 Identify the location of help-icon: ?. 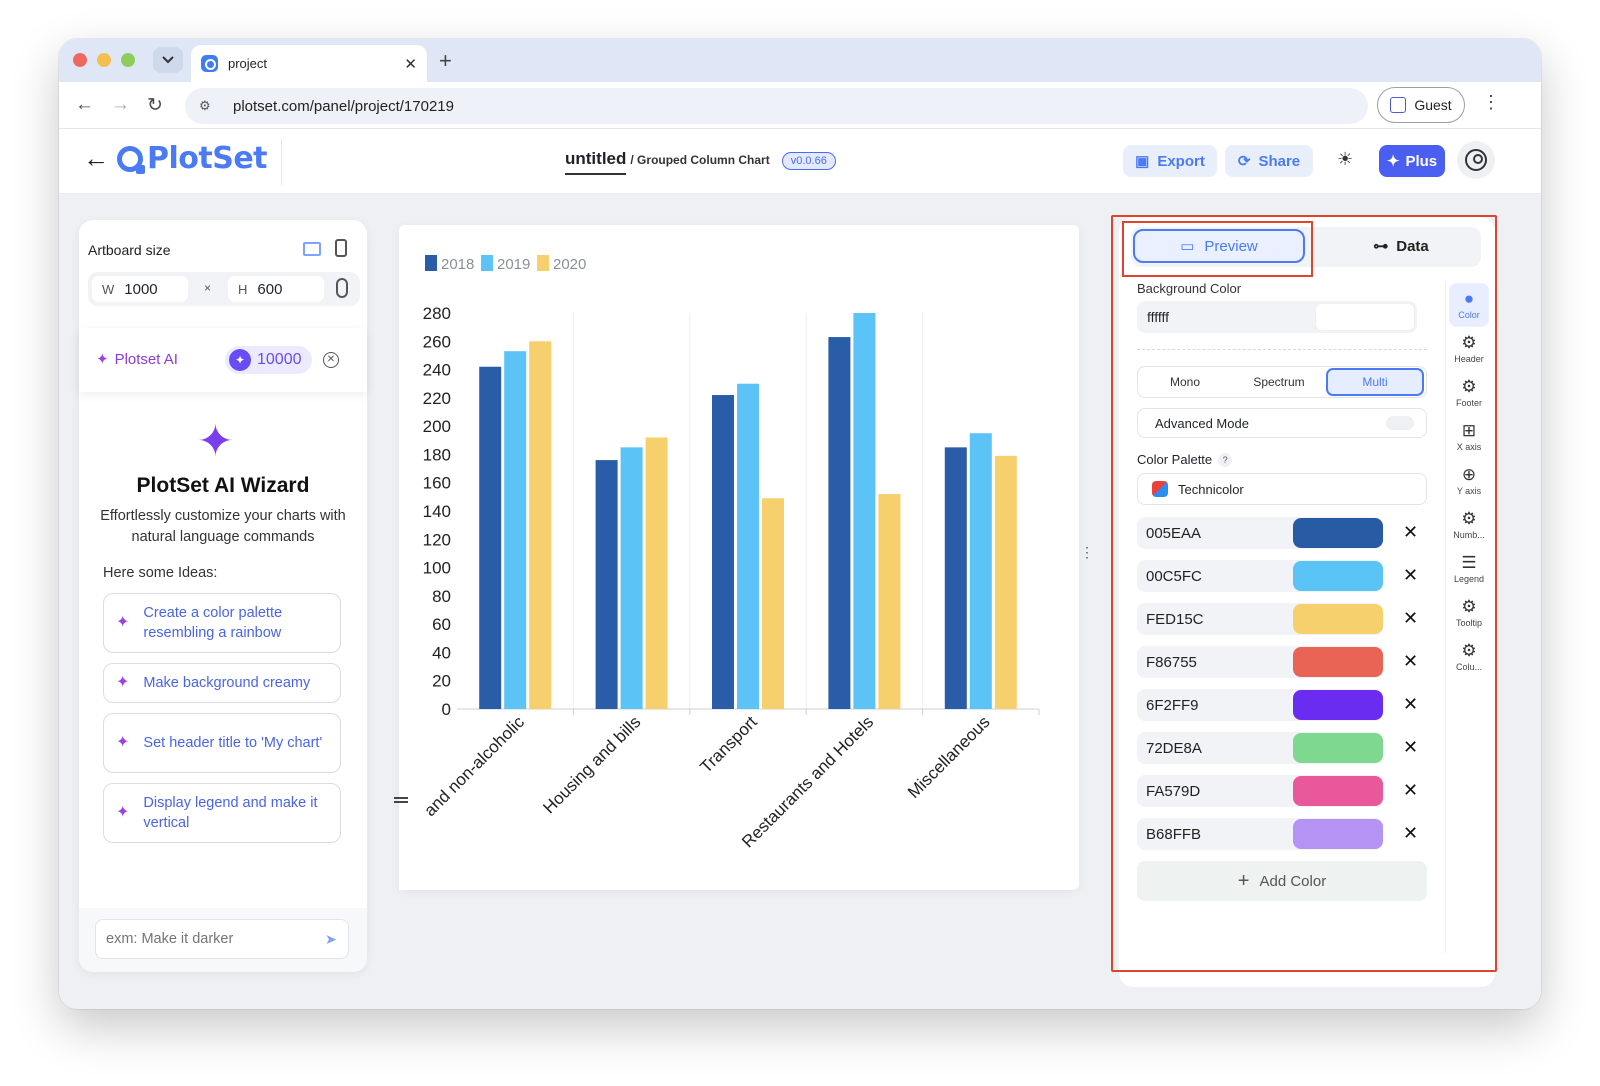
(1225, 459).